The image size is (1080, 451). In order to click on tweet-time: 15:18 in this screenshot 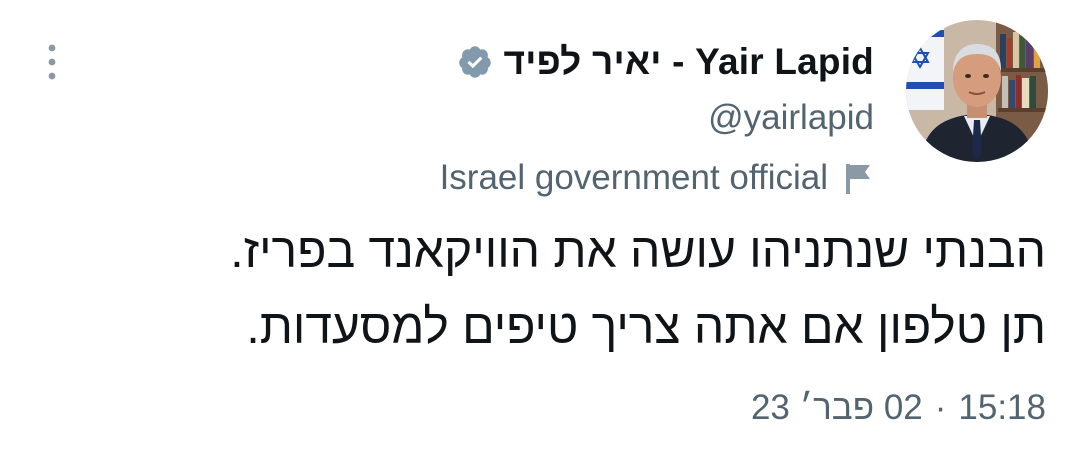, I will do `click(1002, 407)`.